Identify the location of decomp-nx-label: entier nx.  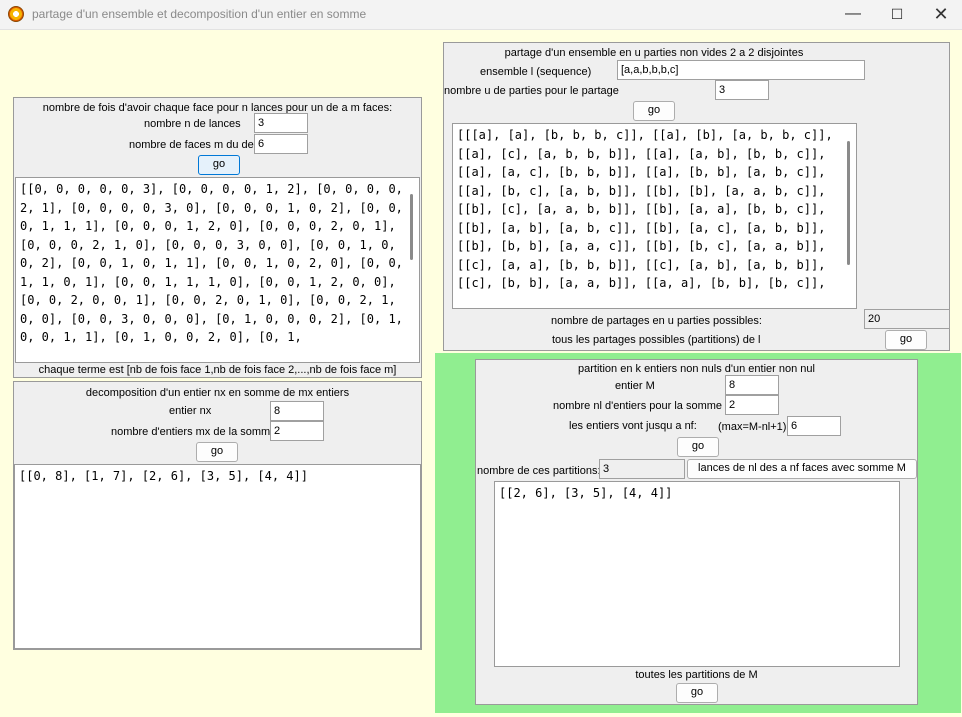
(190, 411).